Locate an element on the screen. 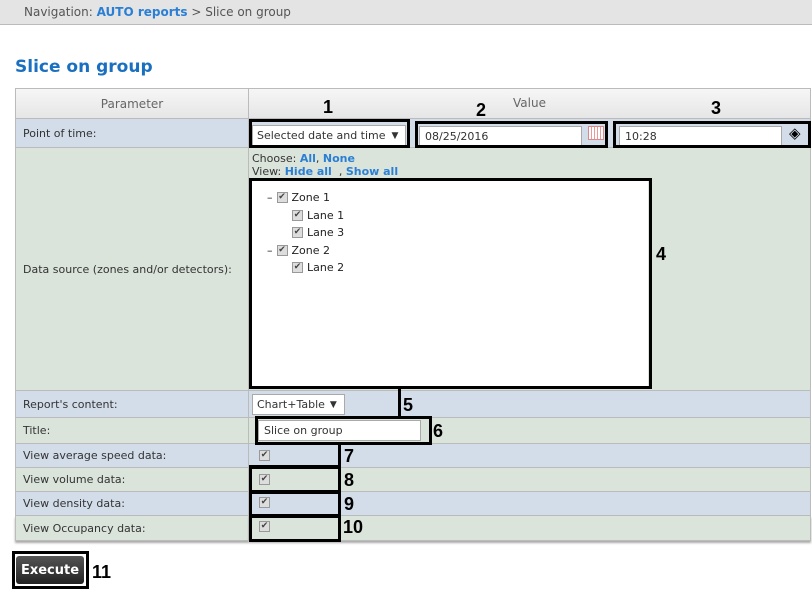 Image resolution: width=812 pixels, height=600 pixels. choose-all-link: All is located at coordinates (308, 158).